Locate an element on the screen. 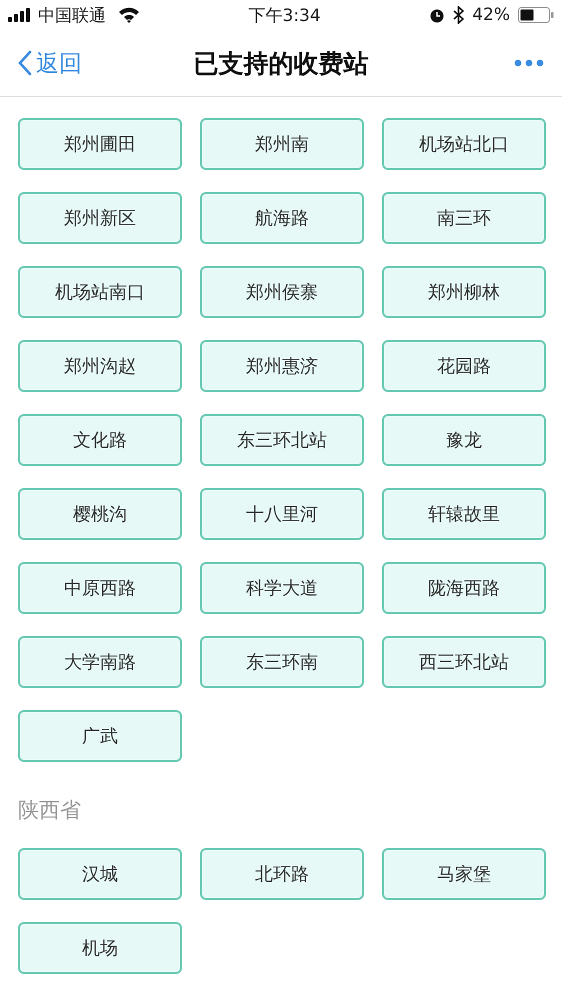  toll-station-button: 文化路 is located at coordinates (100, 440).